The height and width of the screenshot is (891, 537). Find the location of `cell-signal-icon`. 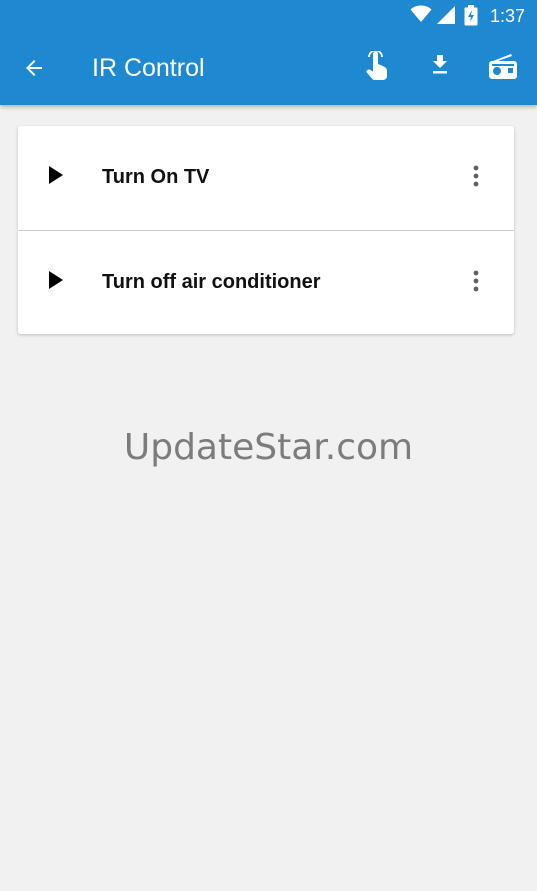

cell-signal-icon is located at coordinates (446, 17).